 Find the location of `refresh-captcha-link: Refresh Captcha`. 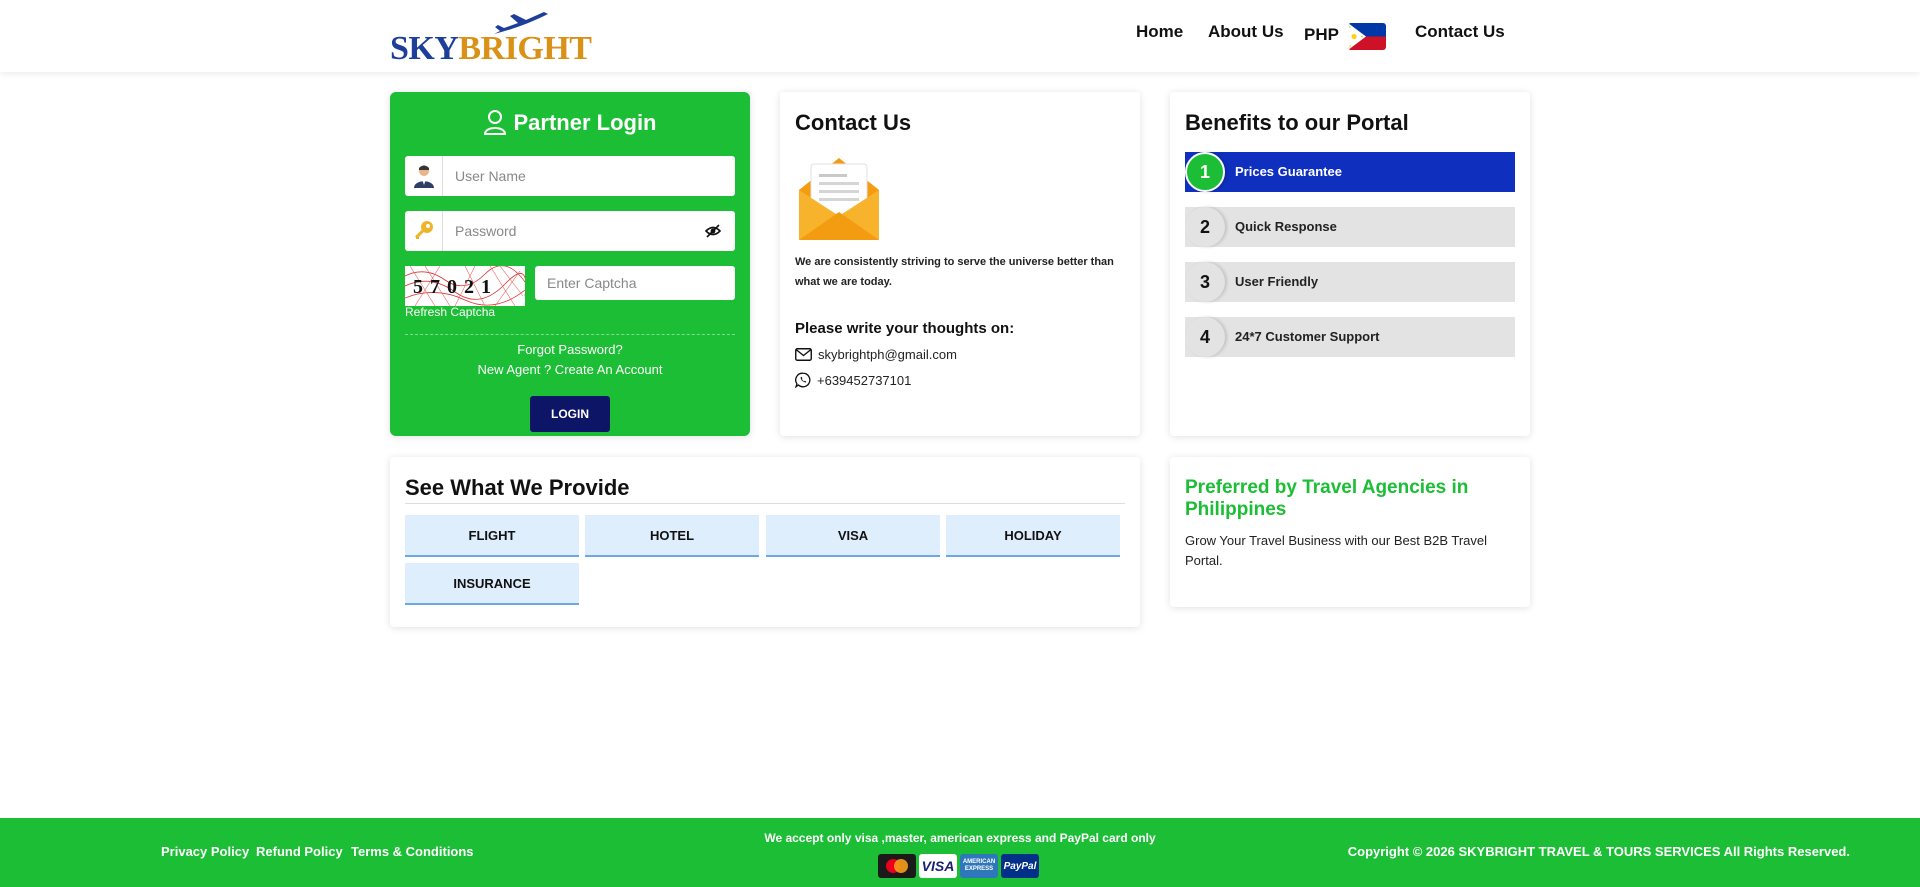

refresh-captcha-link: Refresh Captcha is located at coordinates (450, 312).